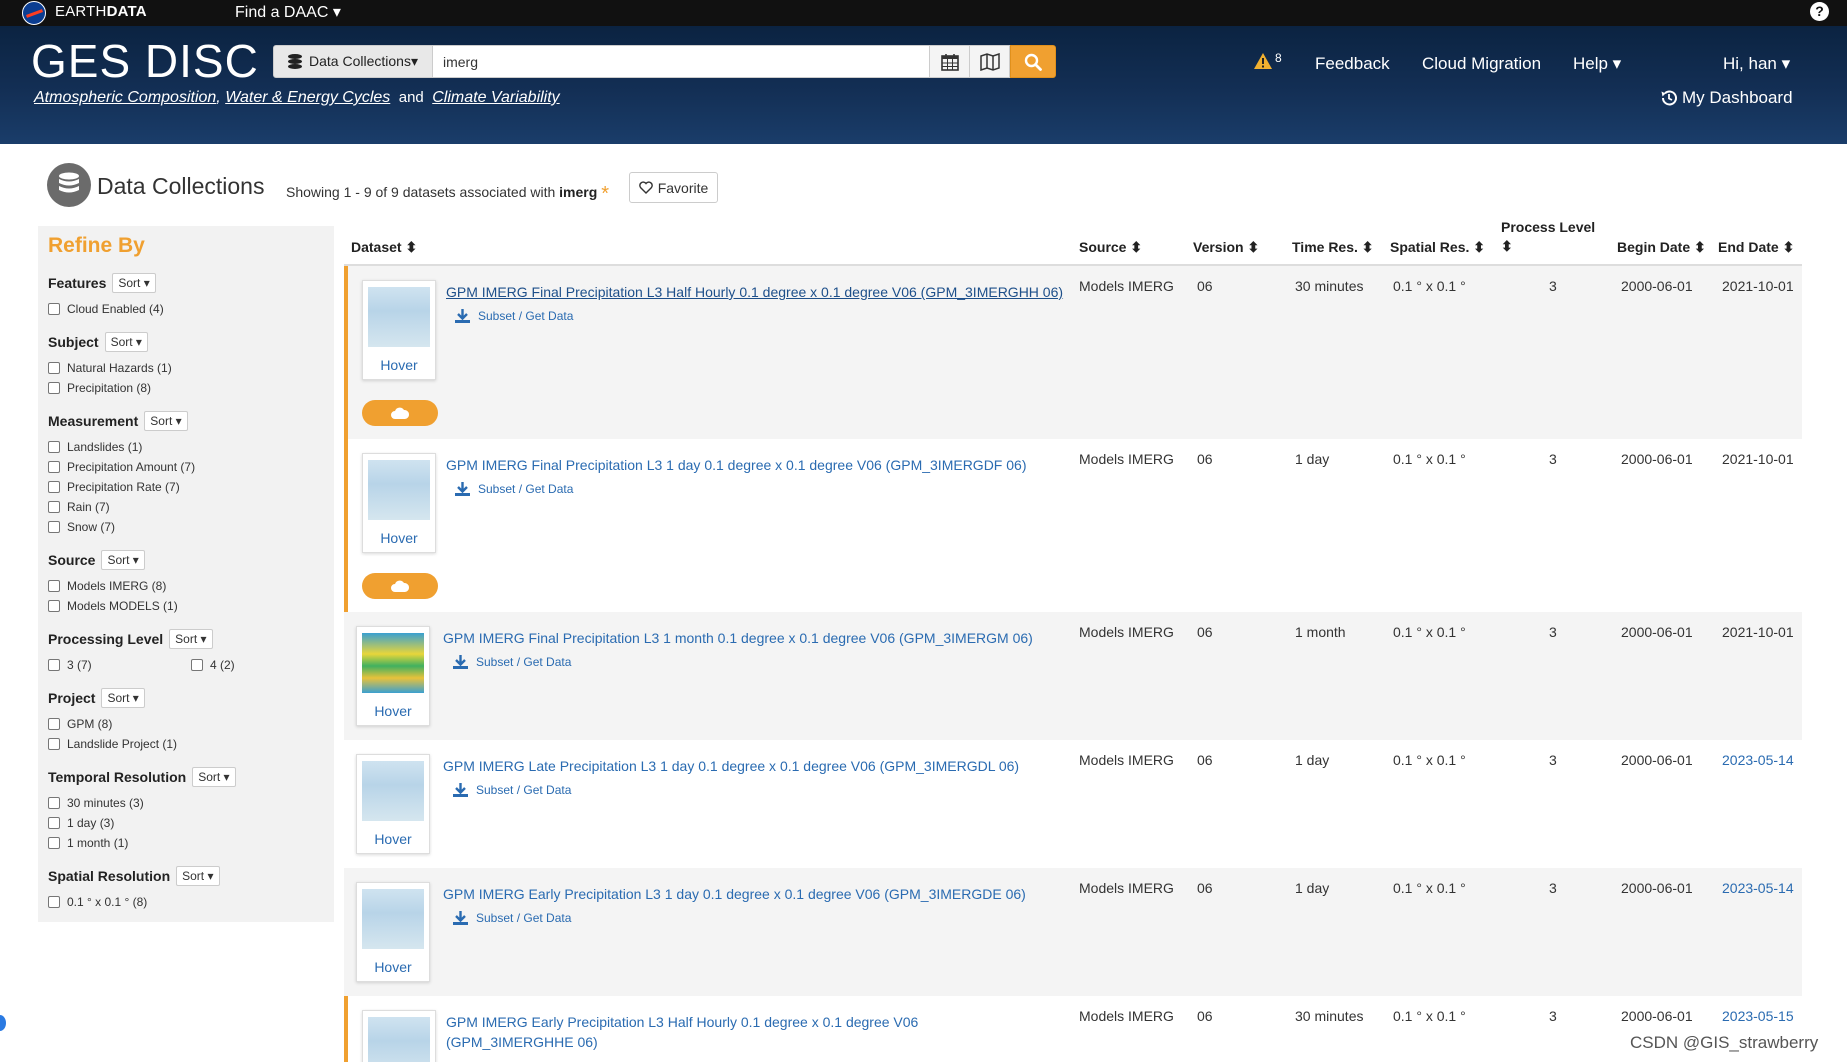 The image size is (1847, 1062). What do you see at coordinates (384, 247) in the screenshot?
I see `col-dataset: Dataset ⬍` at bounding box center [384, 247].